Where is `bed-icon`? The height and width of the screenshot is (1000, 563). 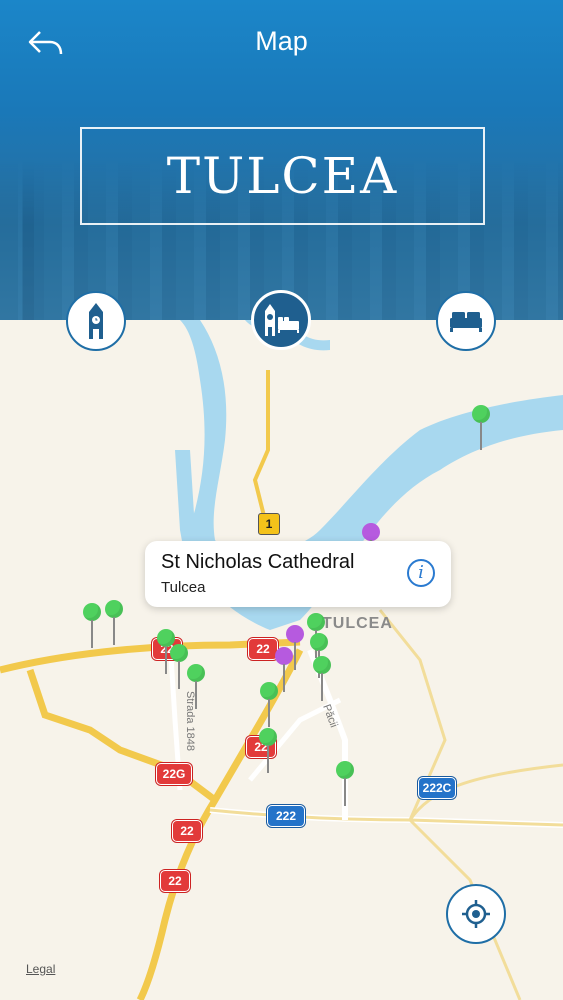
bed-icon is located at coordinates (466, 322).